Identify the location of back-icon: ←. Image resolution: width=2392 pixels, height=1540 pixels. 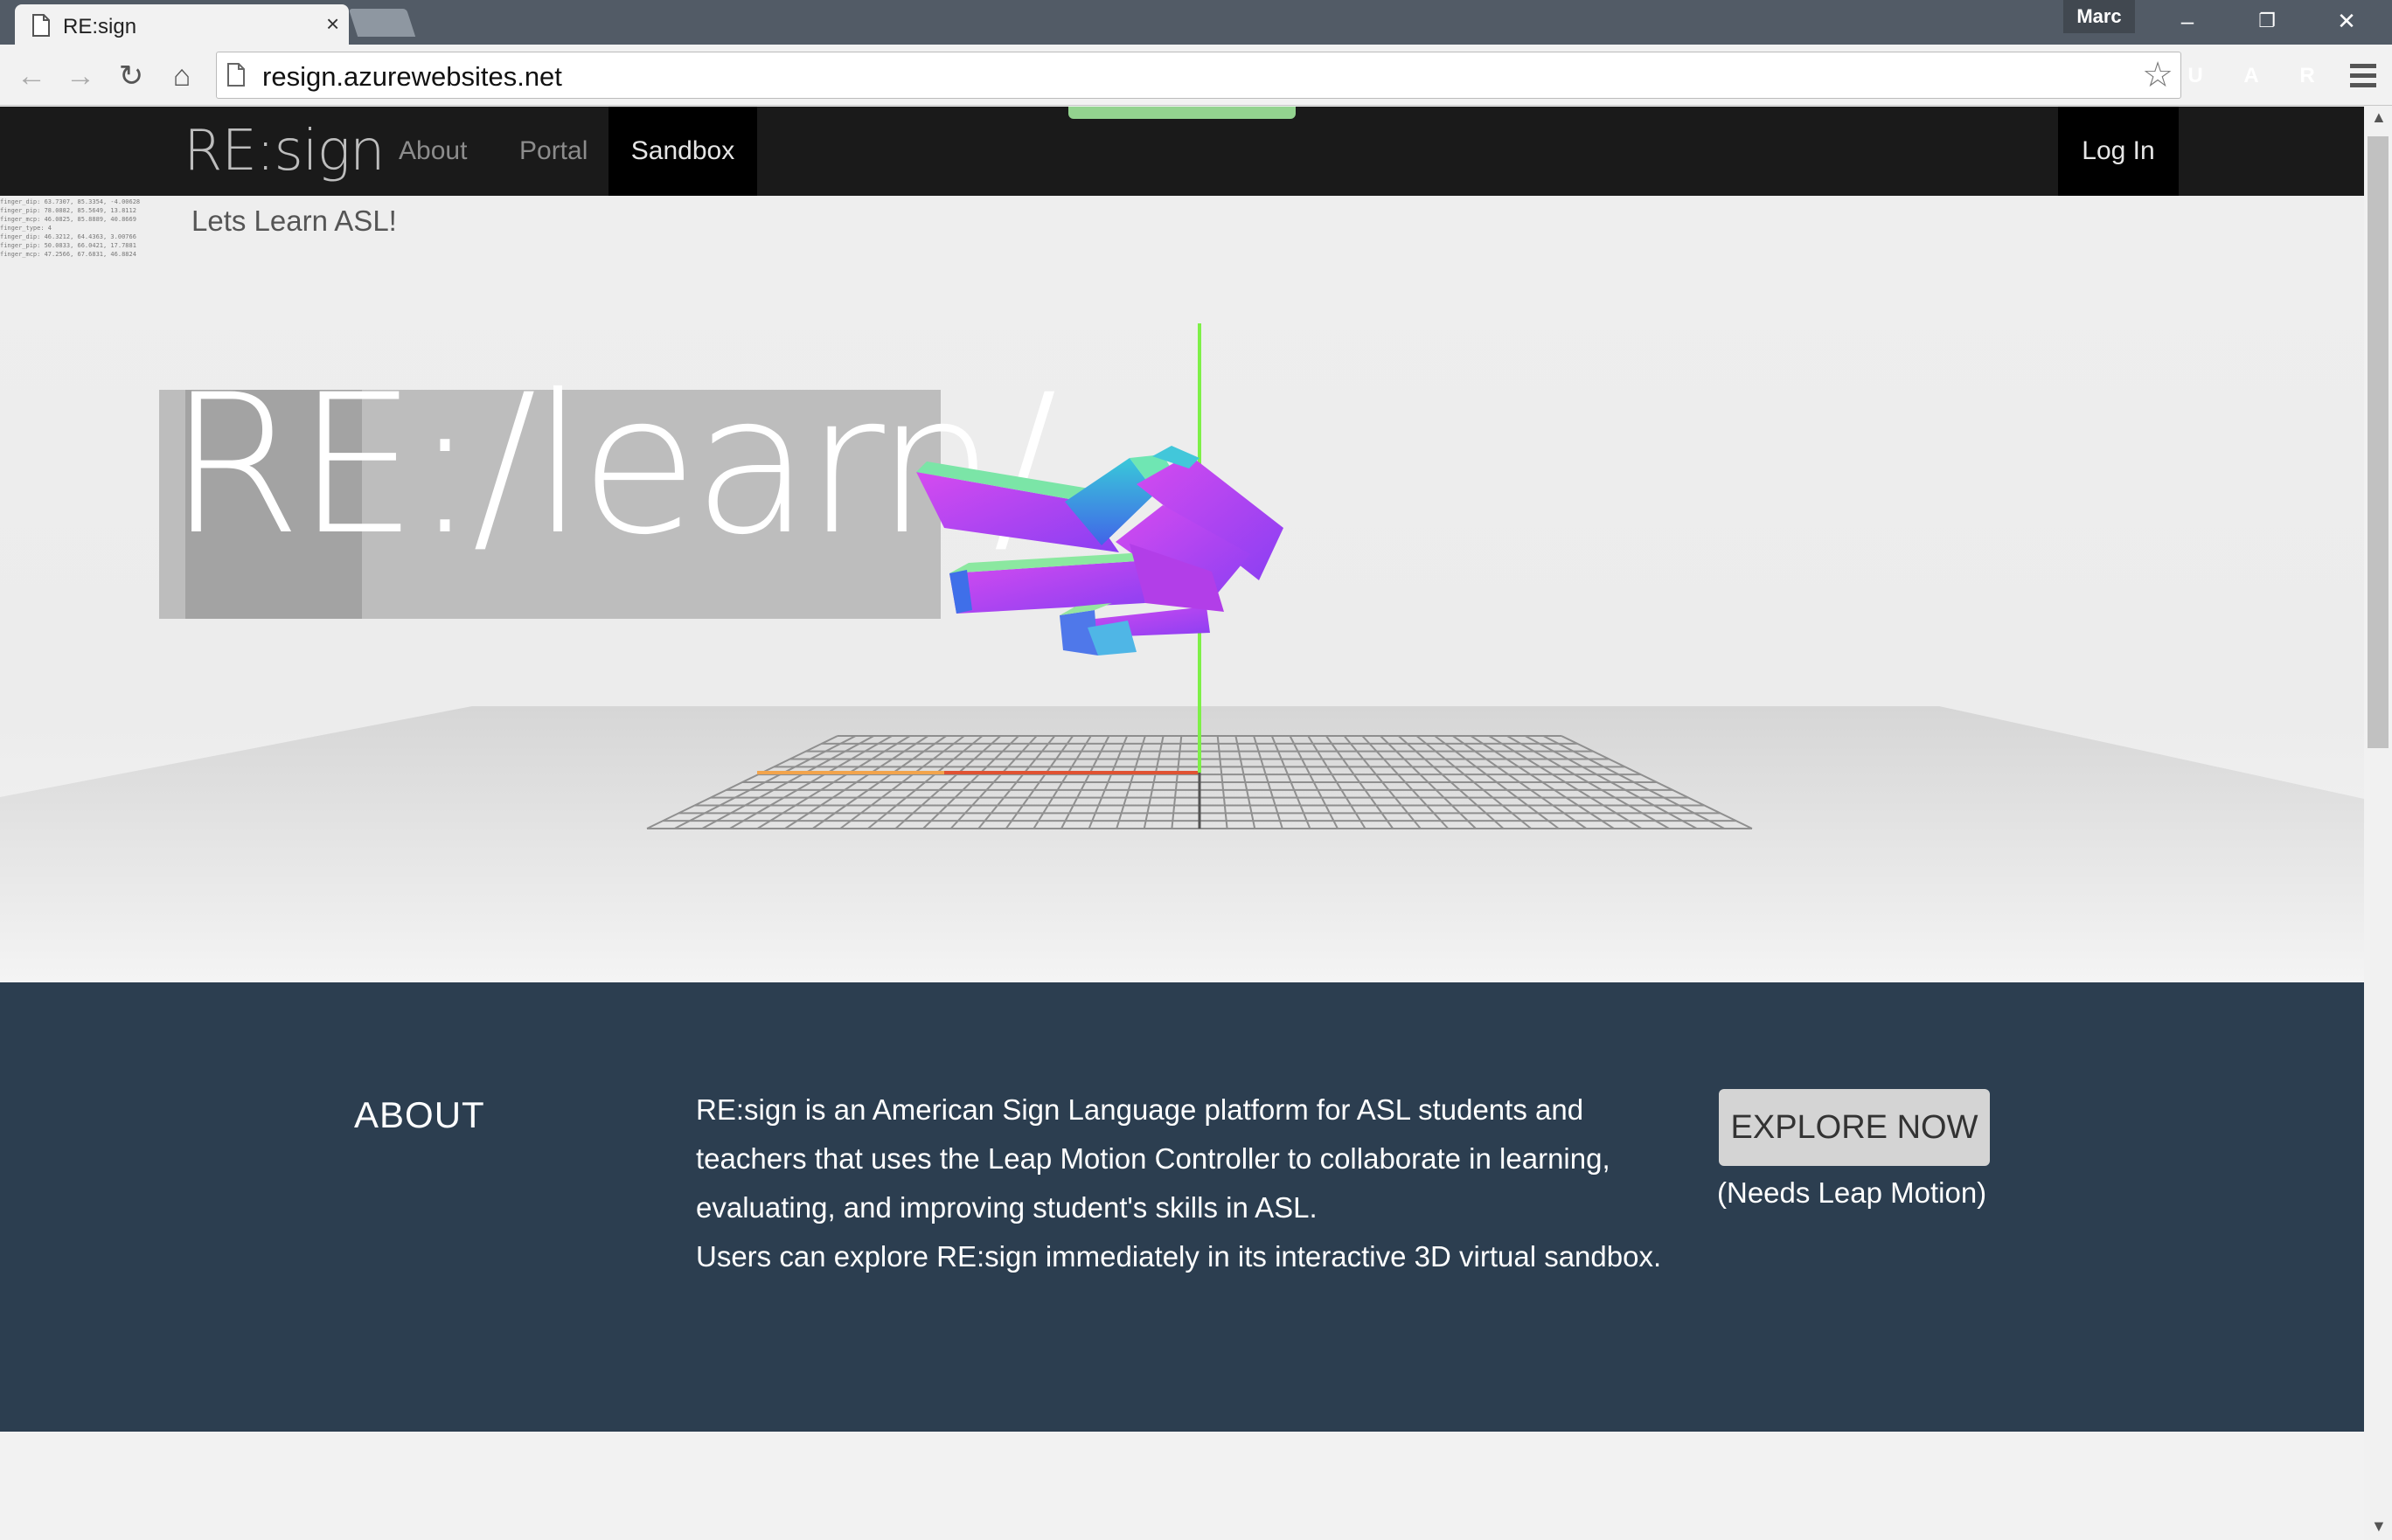
(31, 76).